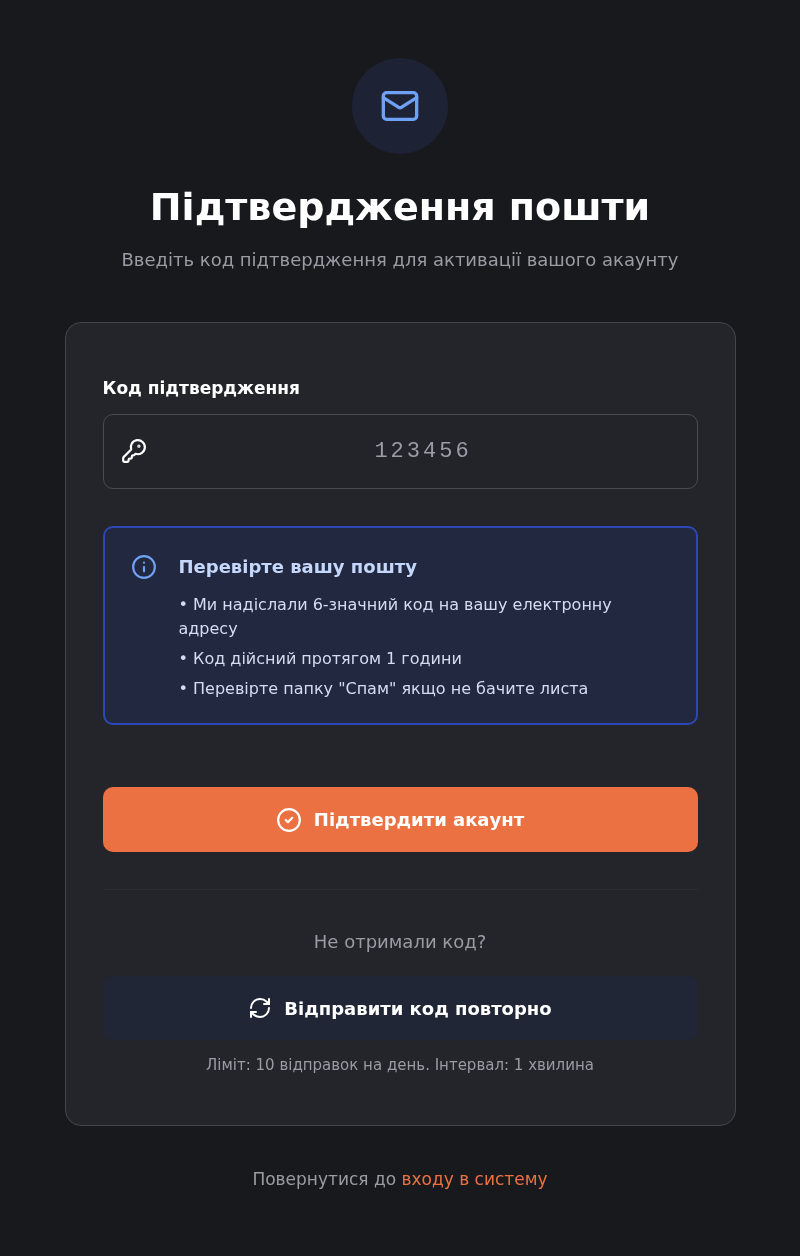 This screenshot has height=1256, width=800. What do you see at coordinates (143, 567) in the screenshot?
I see `info-icon` at bounding box center [143, 567].